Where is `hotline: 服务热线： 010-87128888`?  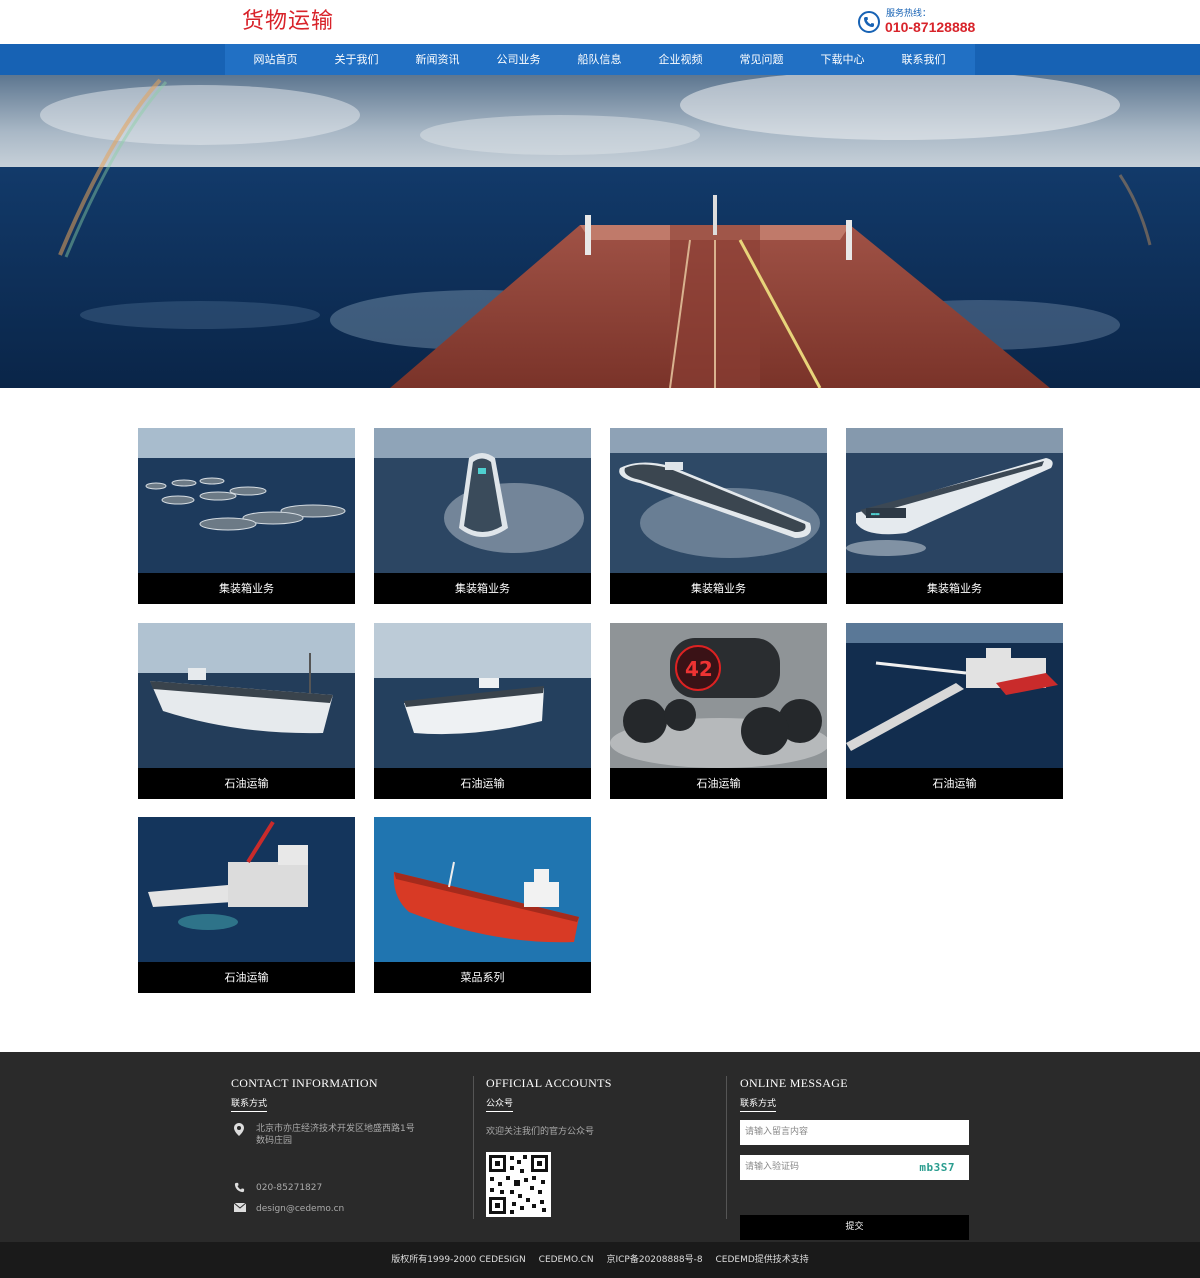
hotline: 服务热线： 010-87128888 is located at coordinates (923, 23).